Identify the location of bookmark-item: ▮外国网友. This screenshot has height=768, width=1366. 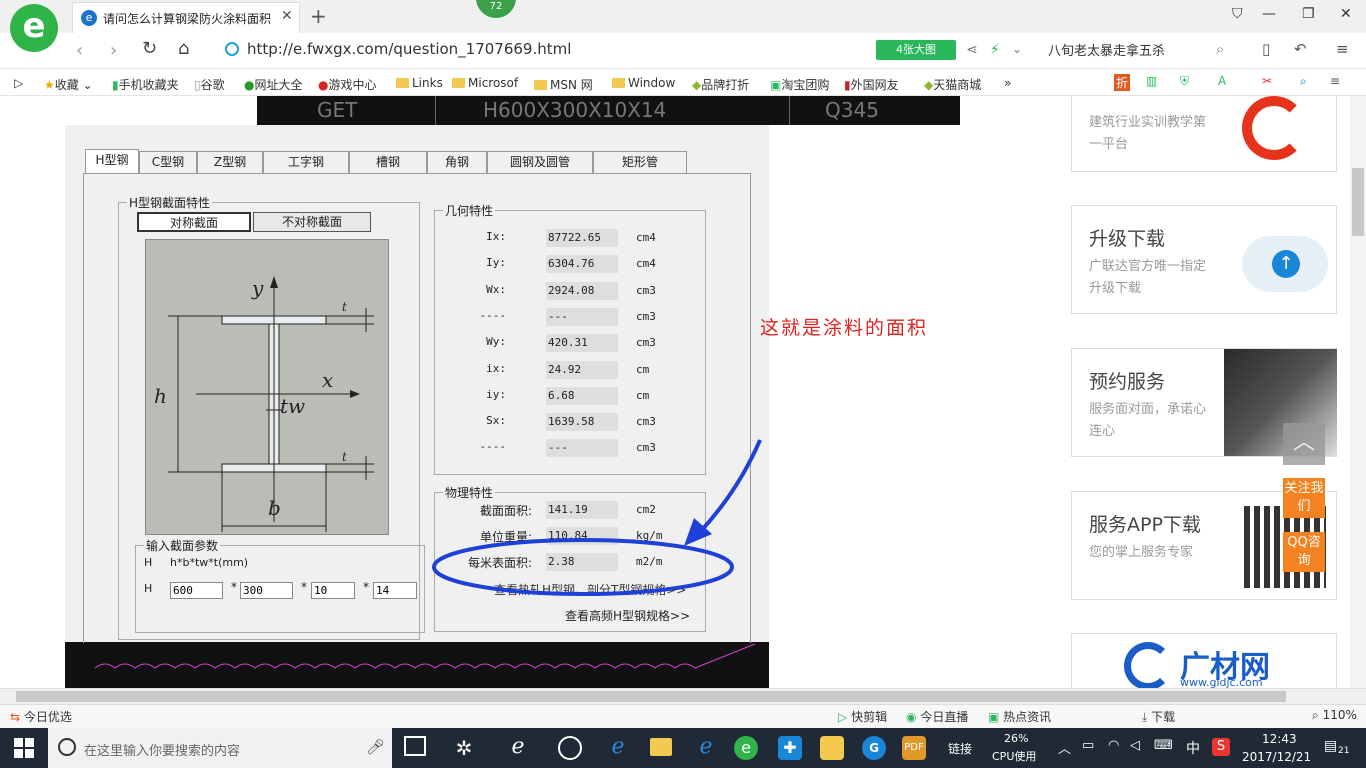
(871, 84).